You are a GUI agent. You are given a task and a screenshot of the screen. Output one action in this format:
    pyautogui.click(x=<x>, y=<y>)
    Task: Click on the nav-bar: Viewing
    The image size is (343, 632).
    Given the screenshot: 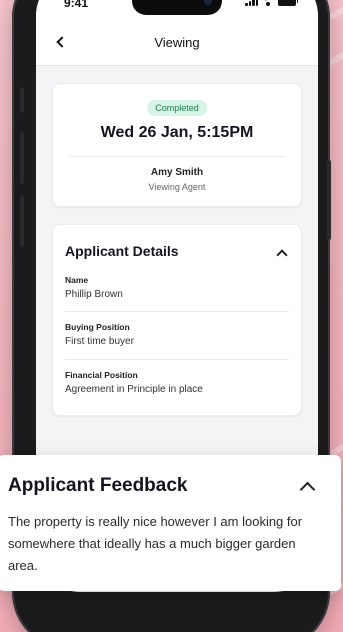 What is the action you would take?
    pyautogui.click(x=177, y=44)
    